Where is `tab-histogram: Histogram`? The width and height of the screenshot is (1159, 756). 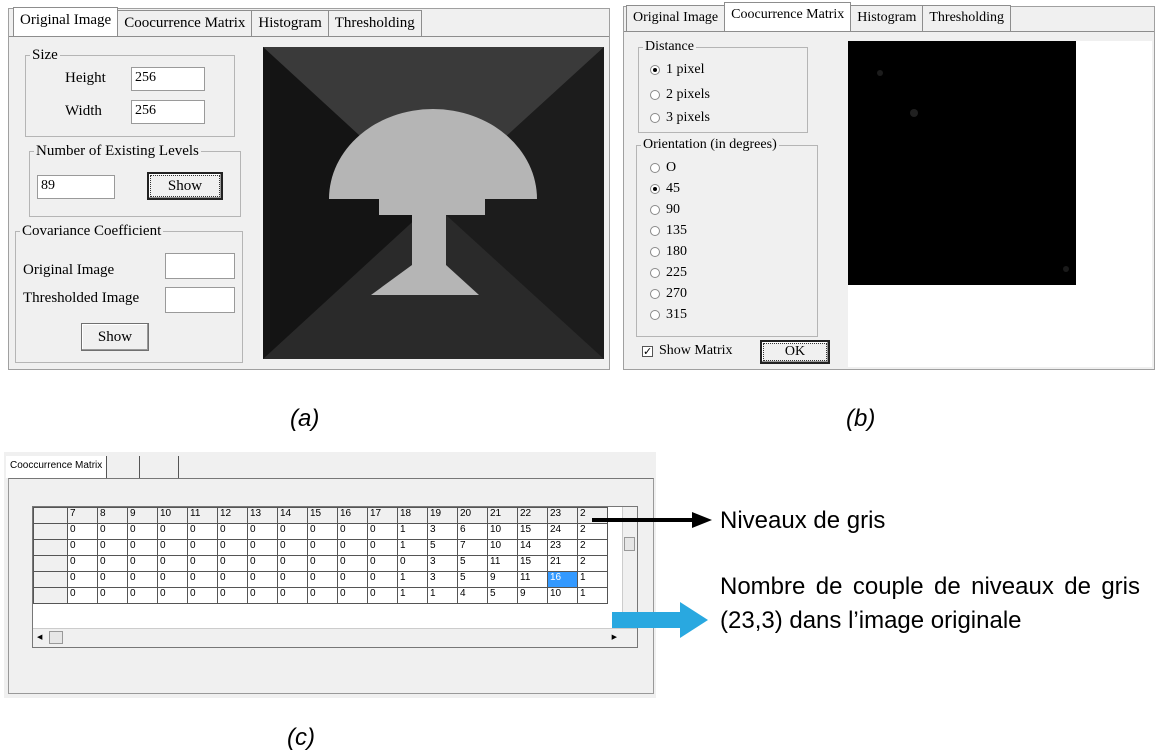 tab-histogram: Histogram is located at coordinates (290, 23).